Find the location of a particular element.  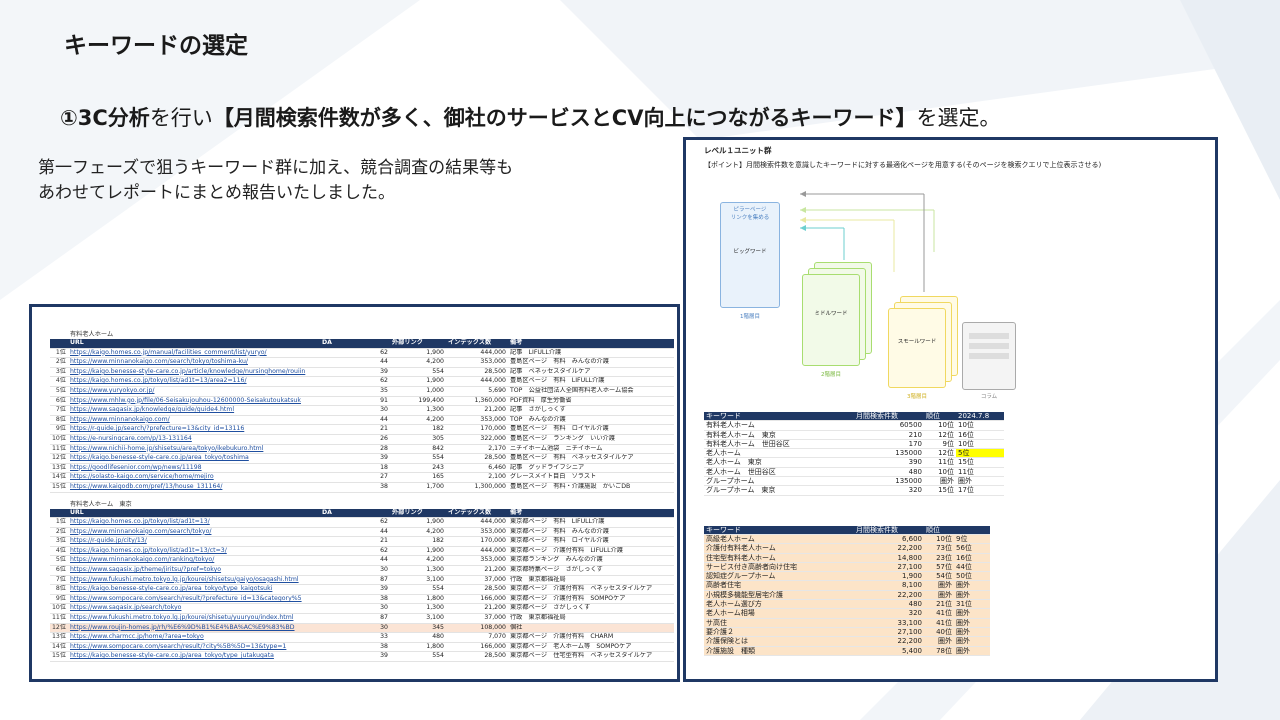

backlink-cell: 4,200 is located at coordinates (418, 532).